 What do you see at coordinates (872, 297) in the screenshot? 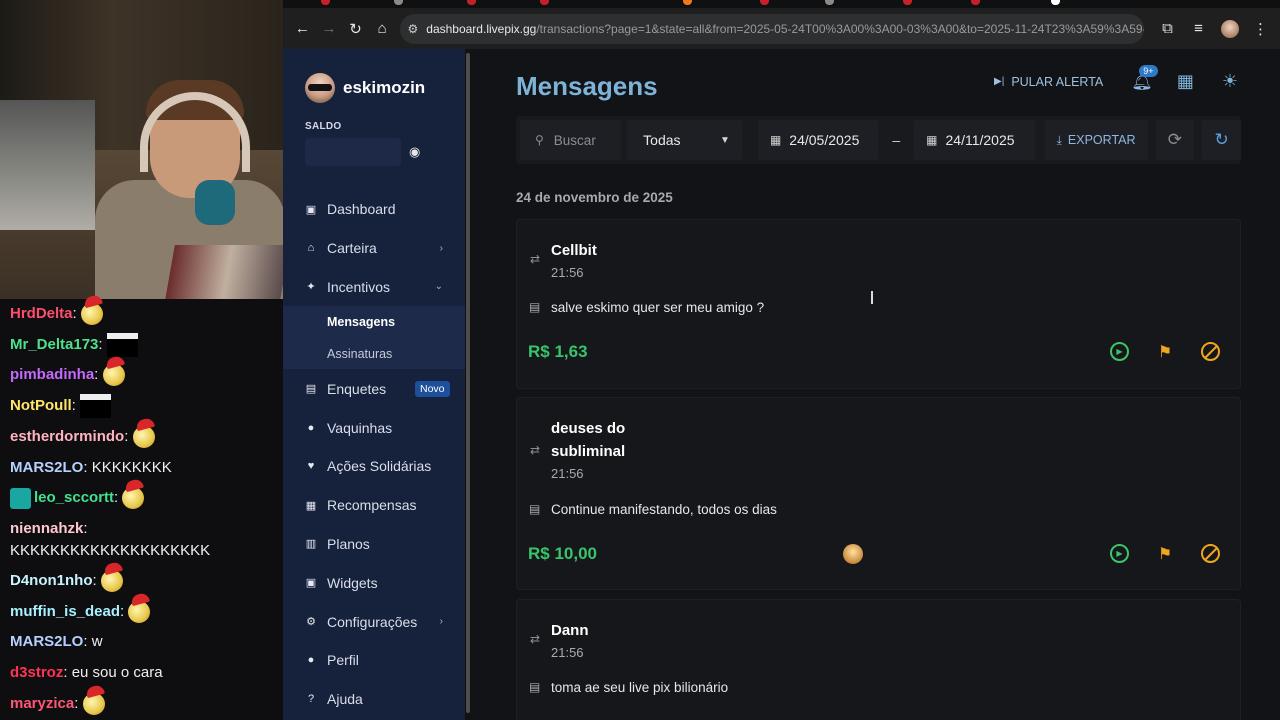
I see `text-cursor` at bounding box center [872, 297].